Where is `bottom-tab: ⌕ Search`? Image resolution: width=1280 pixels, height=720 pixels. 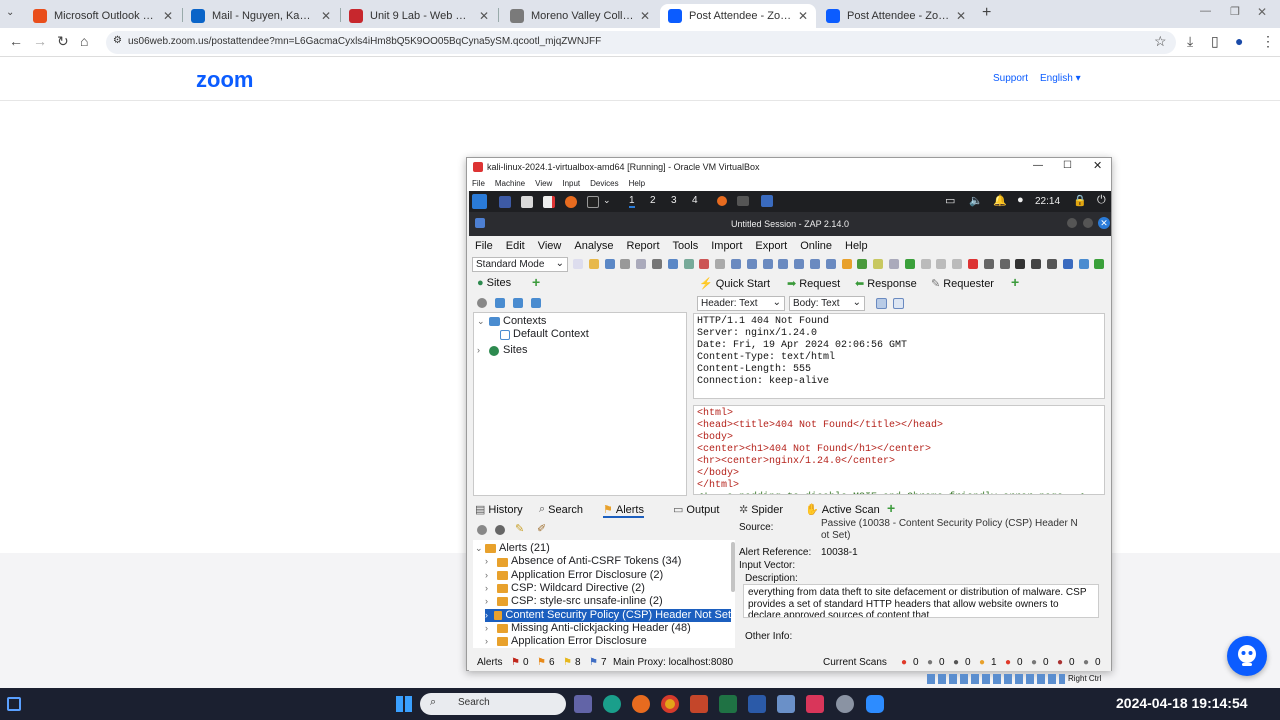 bottom-tab: ⌕ Search is located at coordinates (561, 509).